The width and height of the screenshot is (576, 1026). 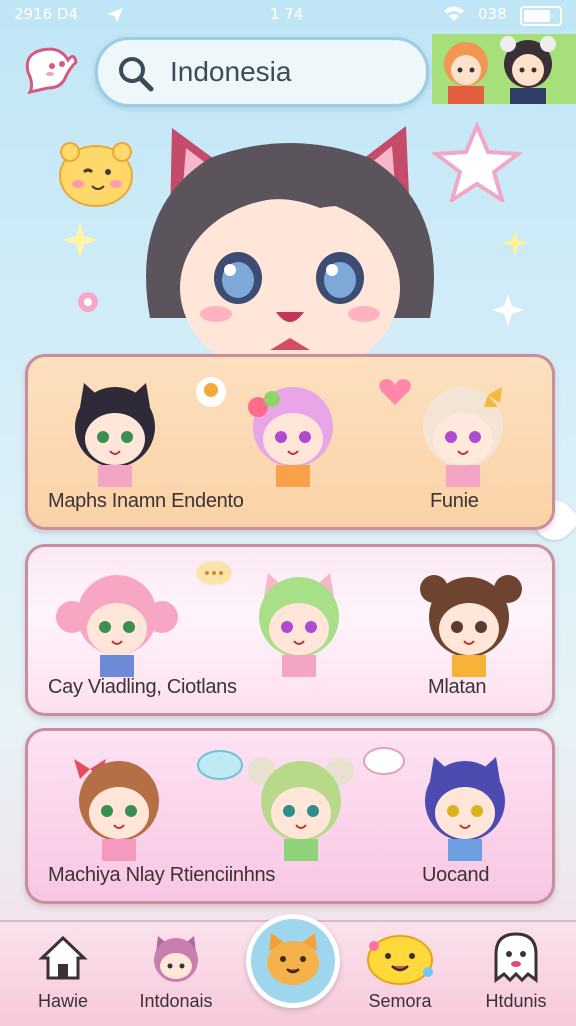 I want to click on ghost-menu-icon, so click(x=49, y=68).